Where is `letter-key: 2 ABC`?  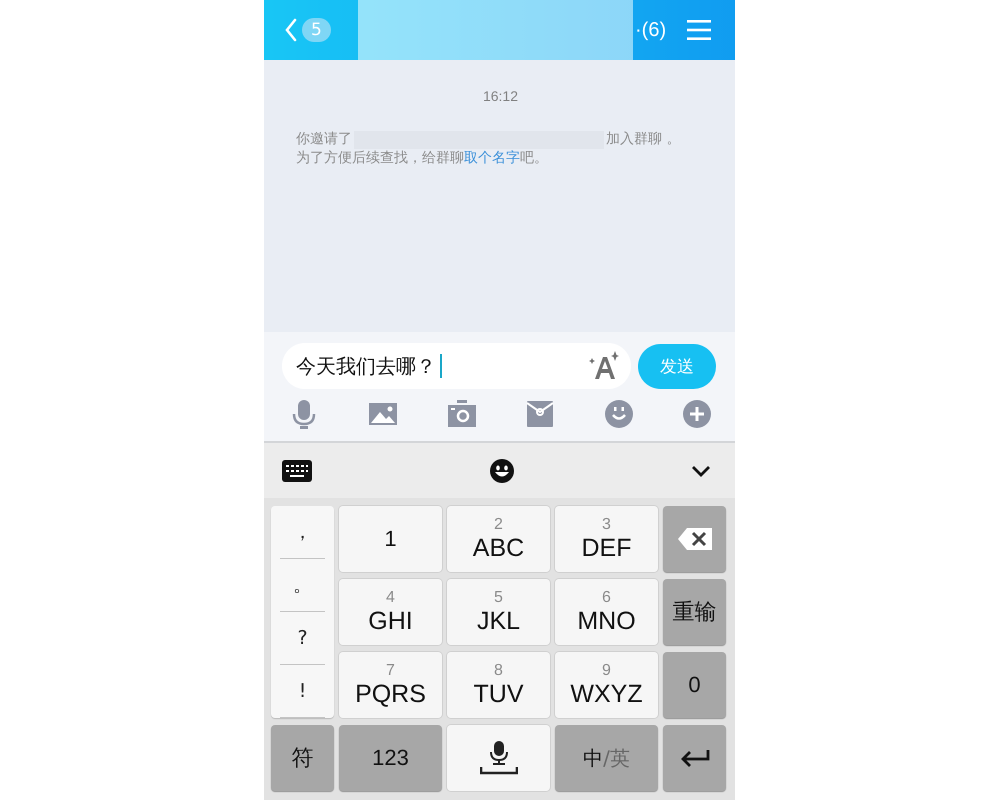 letter-key: 2 ABC is located at coordinates (498, 539).